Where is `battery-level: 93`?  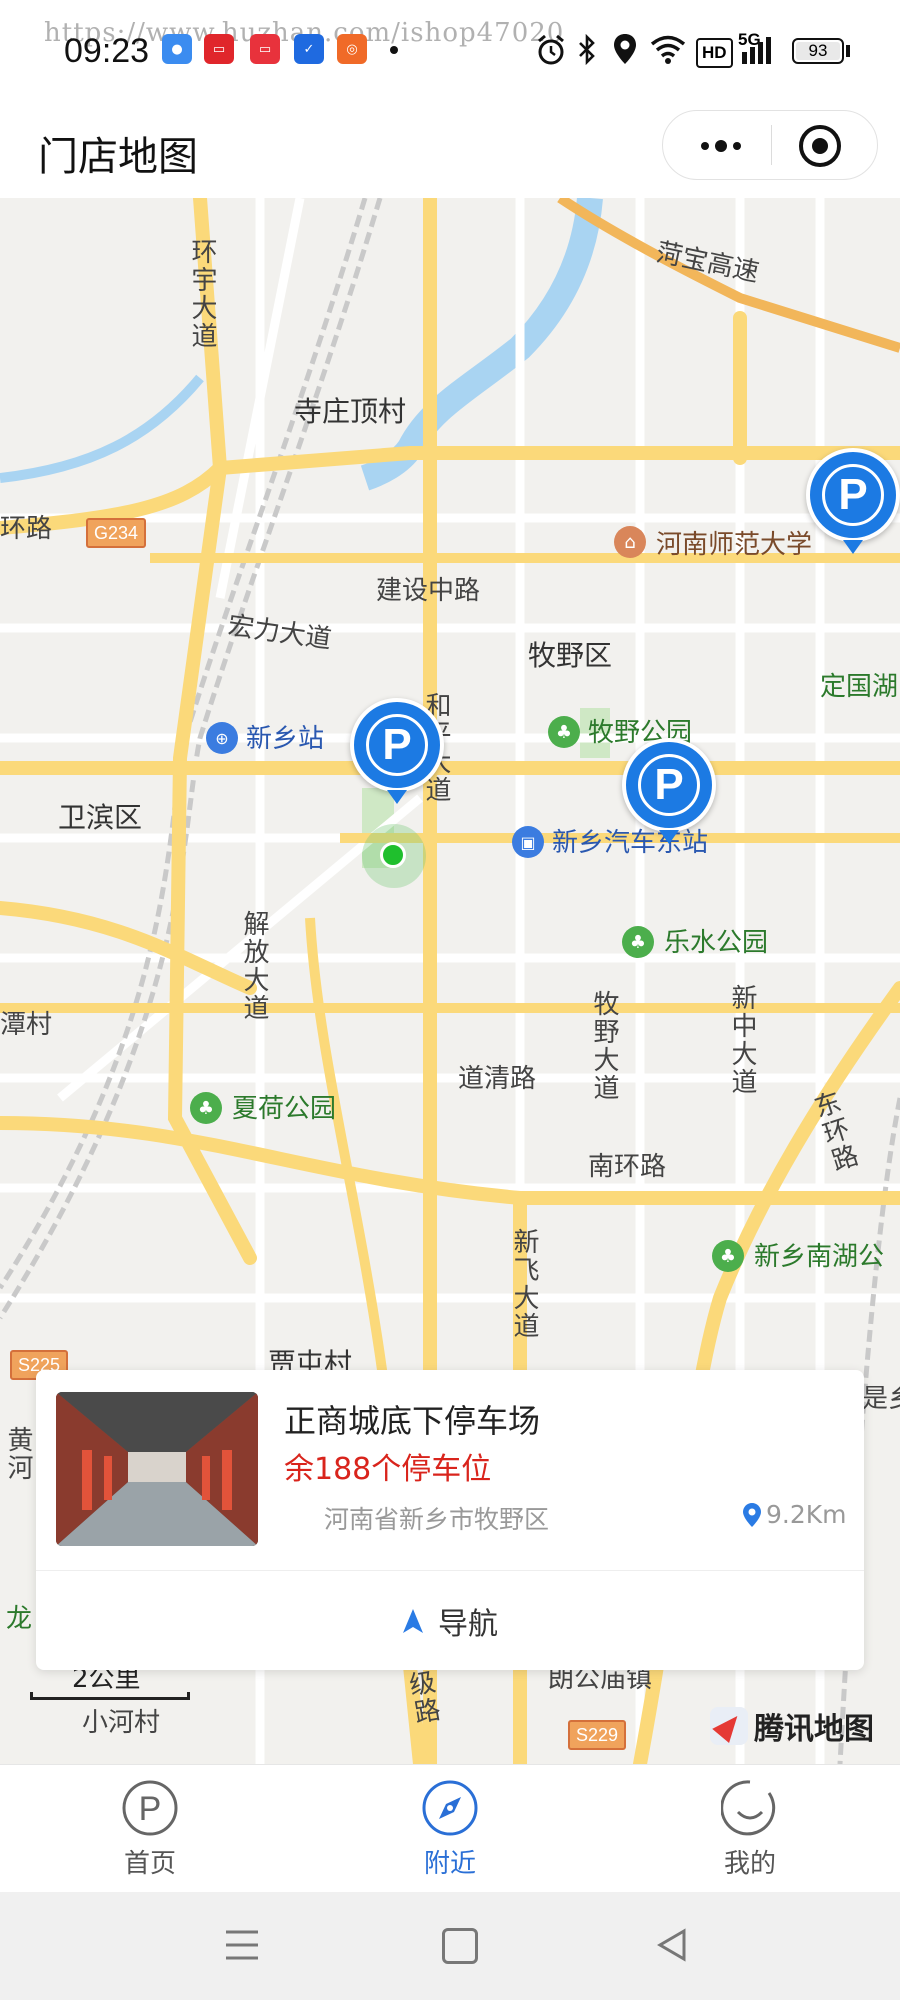
battery-level: 93 is located at coordinates (818, 50).